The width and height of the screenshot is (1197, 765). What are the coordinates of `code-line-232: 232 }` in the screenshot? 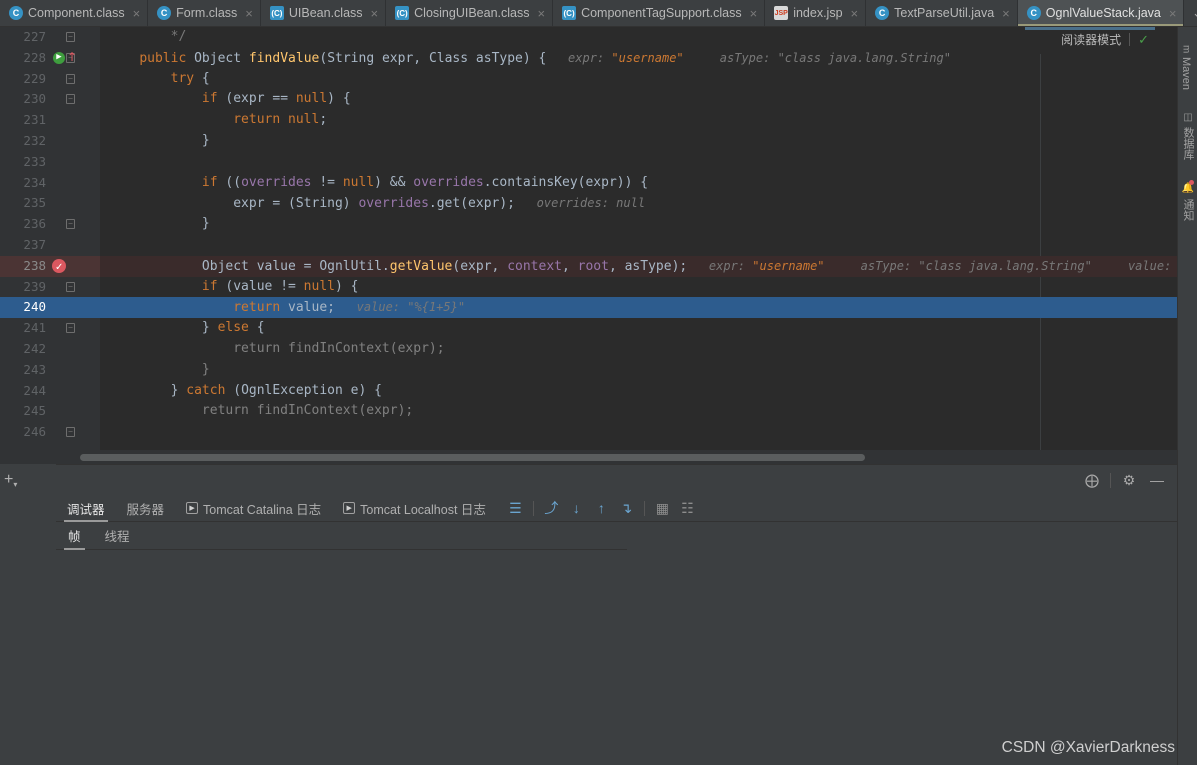 It's located at (588, 141).